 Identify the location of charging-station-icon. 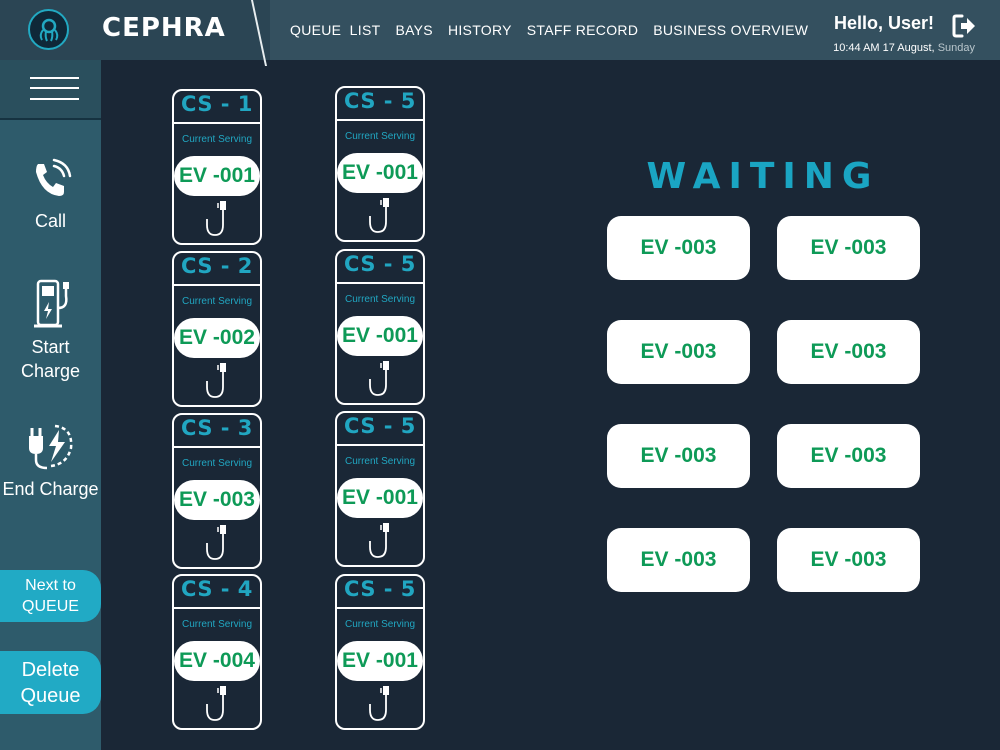
(51, 303).